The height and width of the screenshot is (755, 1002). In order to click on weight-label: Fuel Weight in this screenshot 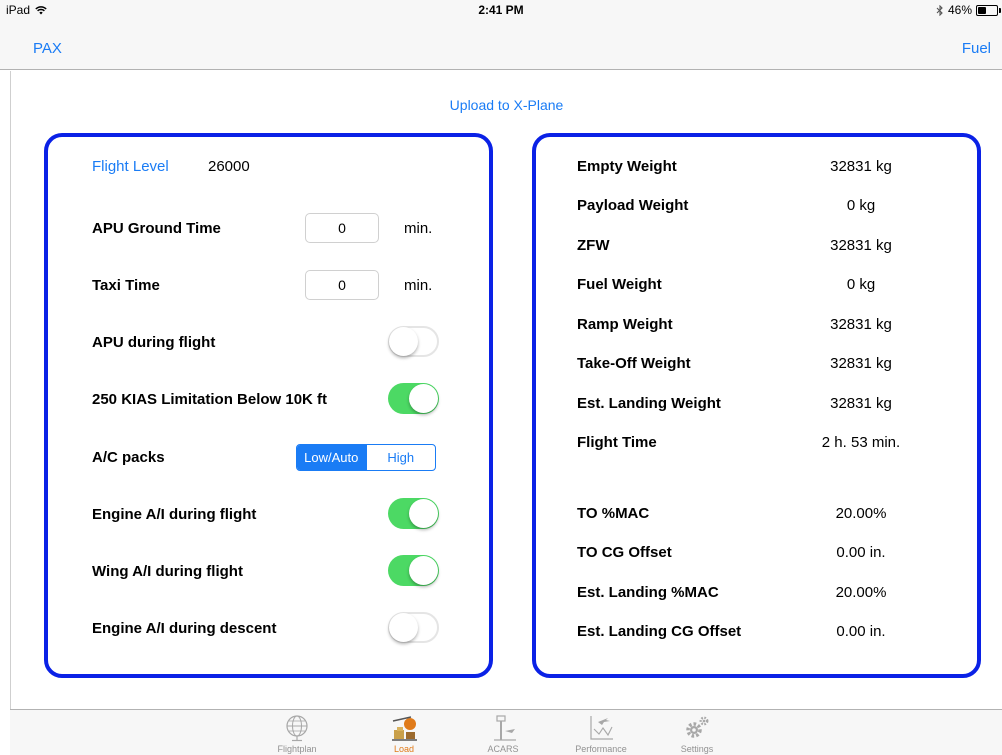, I will do `click(619, 284)`.